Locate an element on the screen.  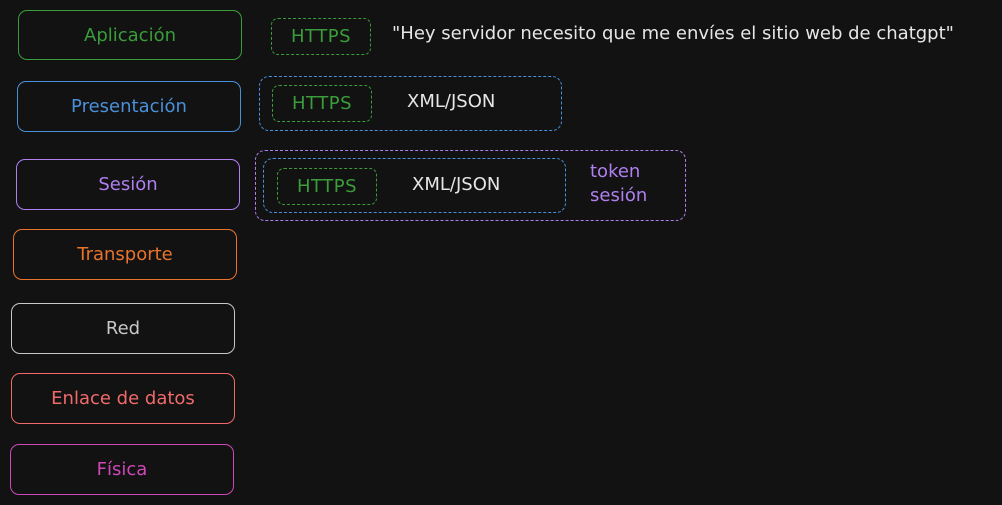
https-tag-sesion: HTTPS is located at coordinates (327, 186).